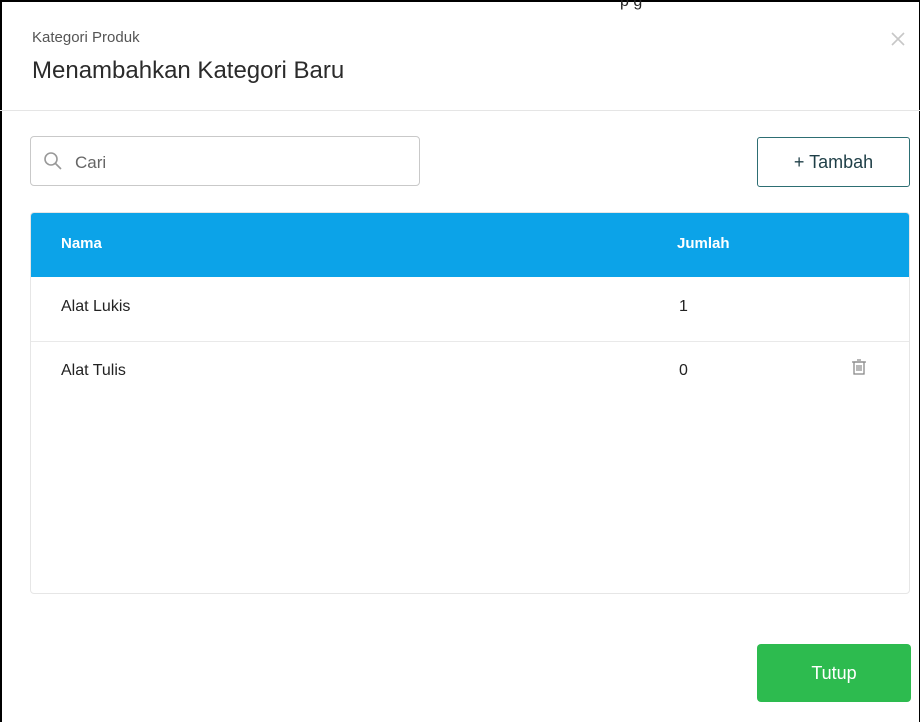 This screenshot has width=920, height=722. Describe the element at coordinates (188, 70) in the screenshot. I see `modal-title: Menambahkan Kategori Baru` at that location.